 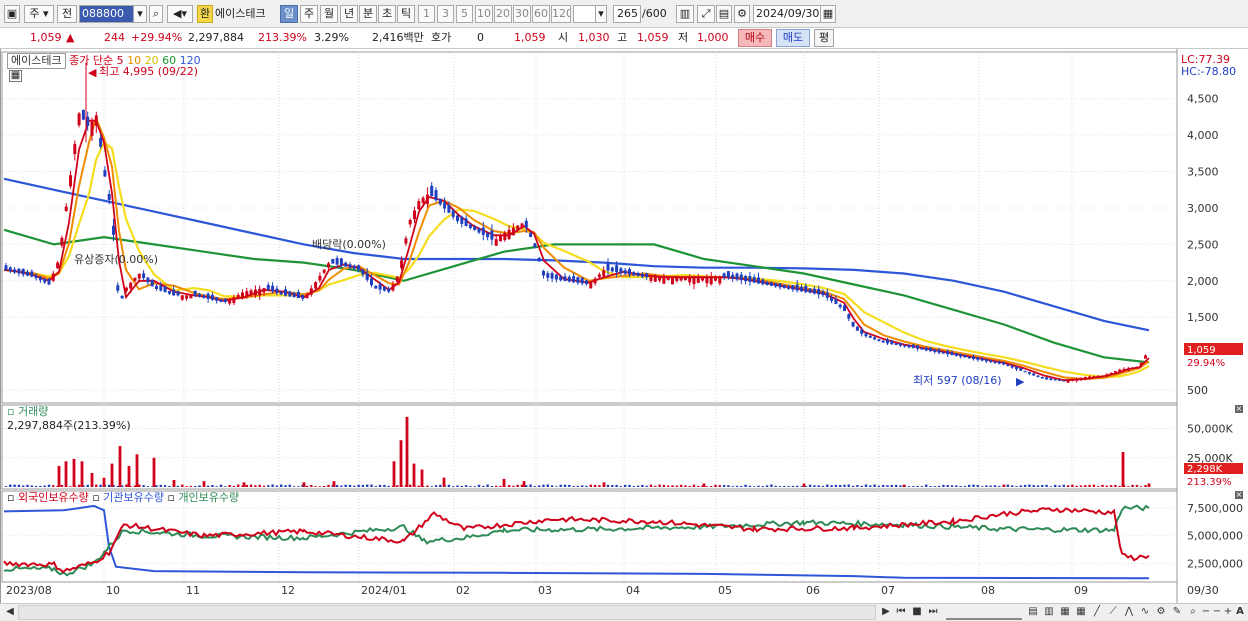 I want to click on interval-dropdown-icon: ▾, so click(x=601, y=14).